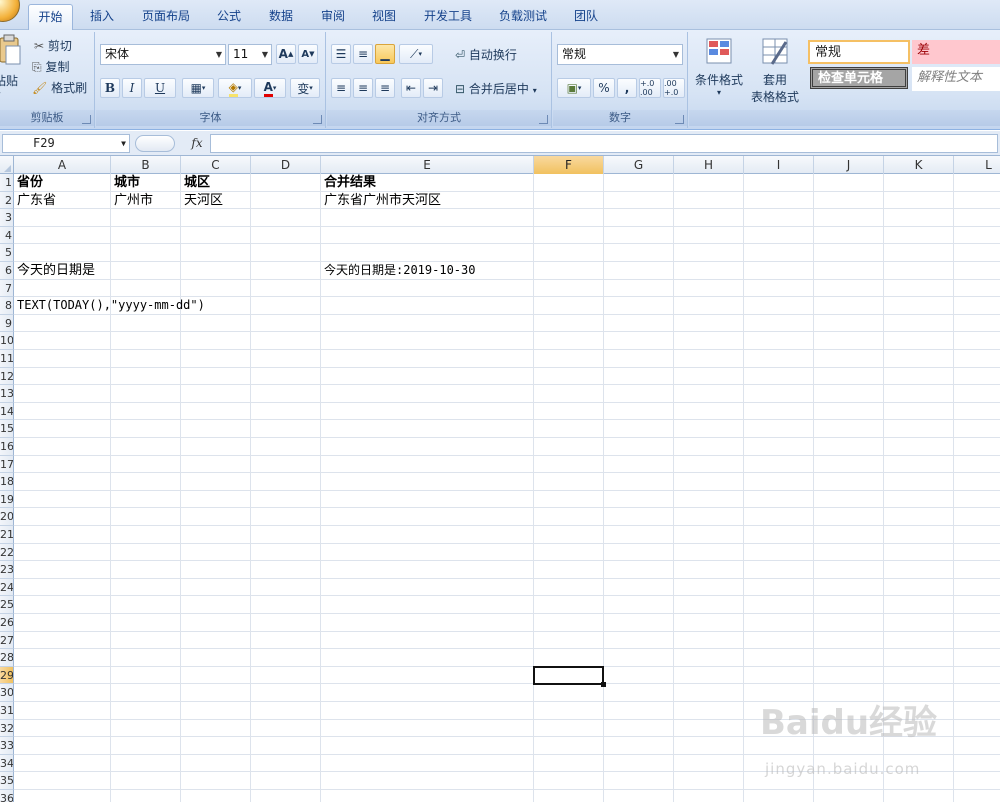  What do you see at coordinates (110, 88) in the screenshot?
I see `bold-button: B` at bounding box center [110, 88].